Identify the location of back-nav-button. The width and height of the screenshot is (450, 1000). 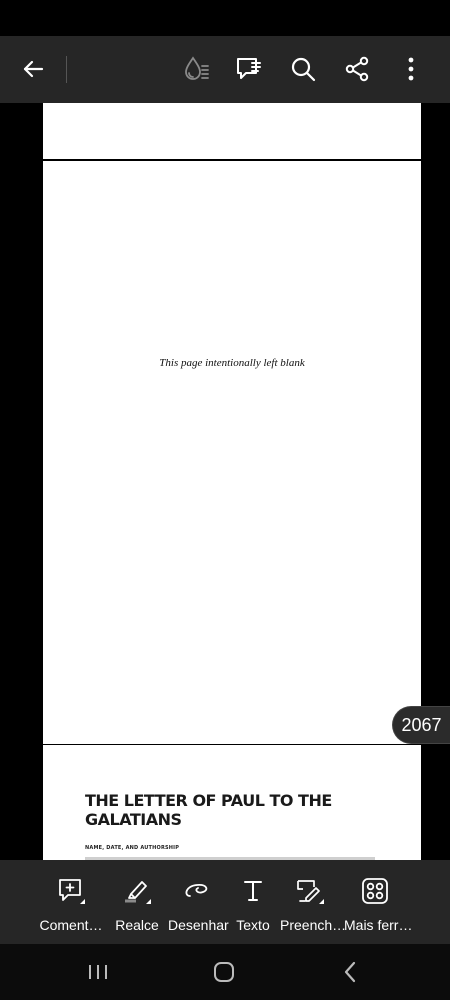
(350, 972).